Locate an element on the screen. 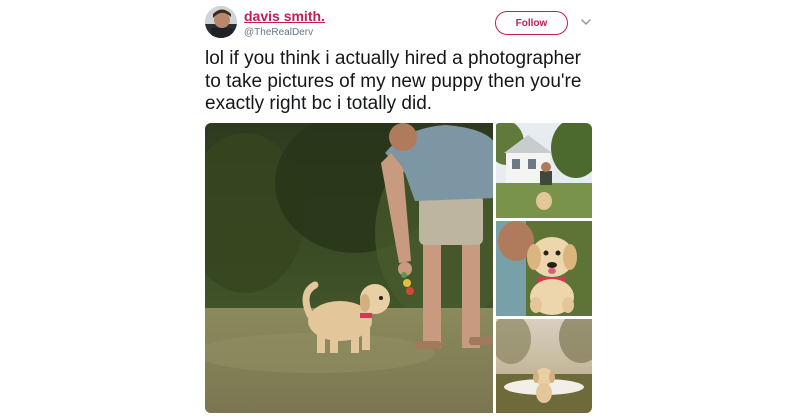 The height and width of the screenshot is (420, 800). display-name: davis smith. is located at coordinates (284, 16).